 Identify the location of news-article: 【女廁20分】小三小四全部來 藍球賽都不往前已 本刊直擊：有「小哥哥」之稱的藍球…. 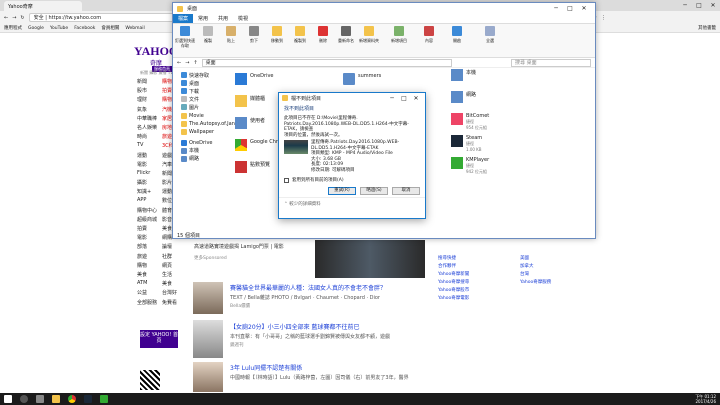
(350, 335).